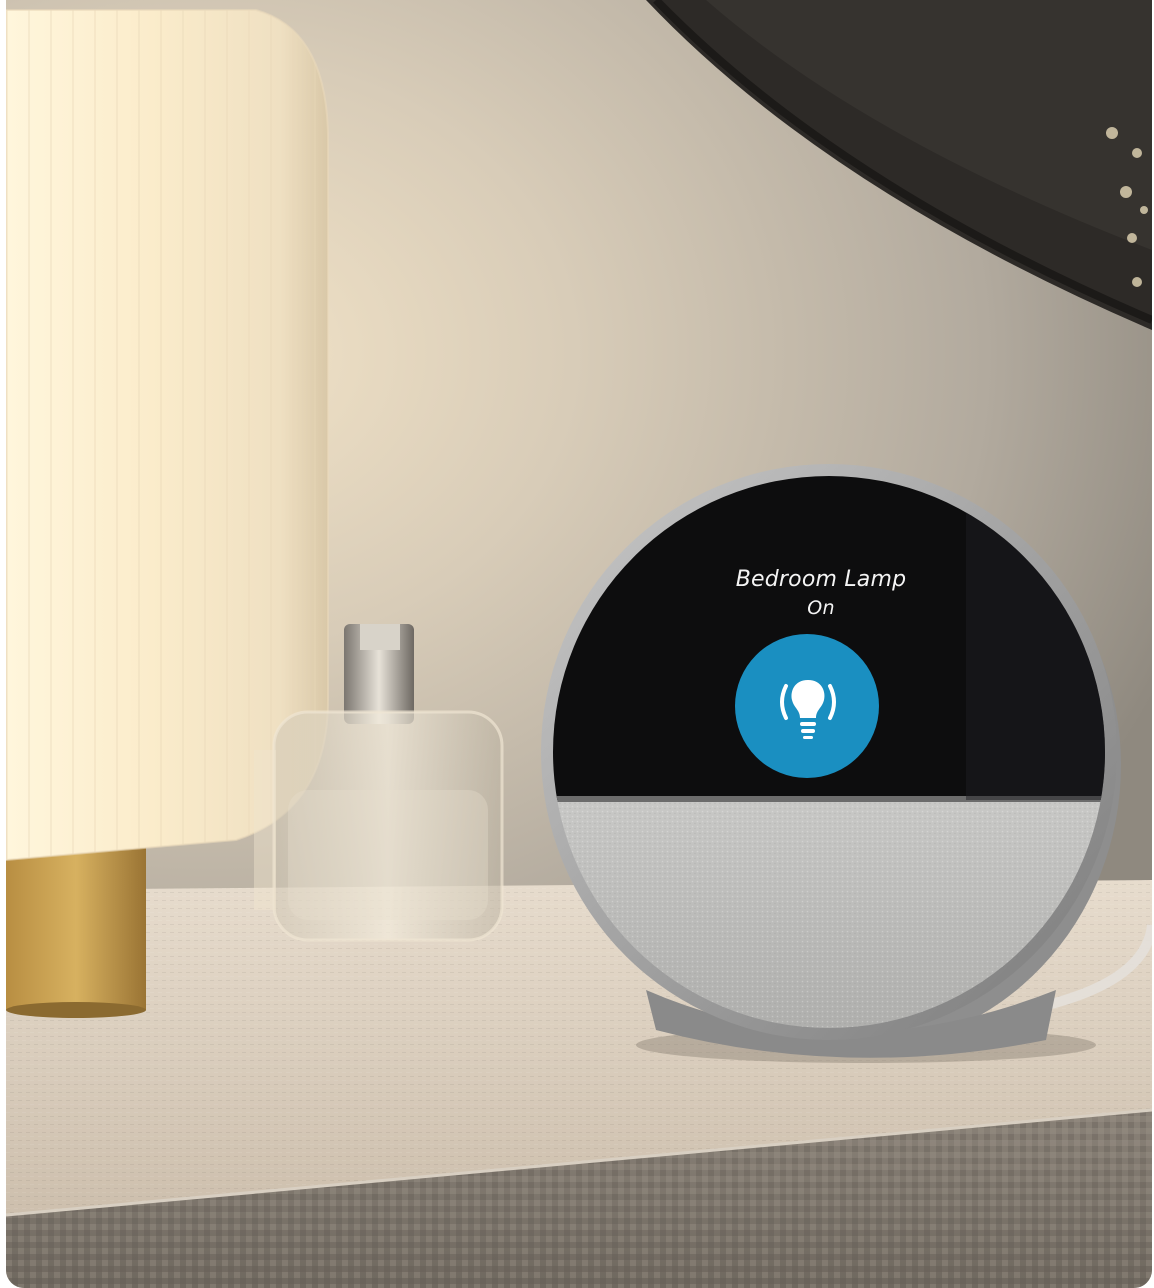 The image size is (1154, 1288). What do you see at coordinates (821, 608) in the screenshot?
I see `device-status-label: On` at bounding box center [821, 608].